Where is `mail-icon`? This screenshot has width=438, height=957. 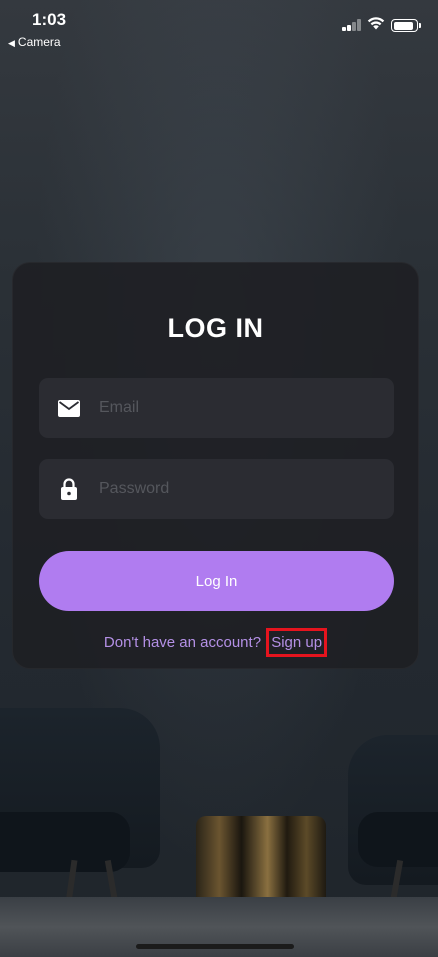
mail-icon is located at coordinates (69, 408).